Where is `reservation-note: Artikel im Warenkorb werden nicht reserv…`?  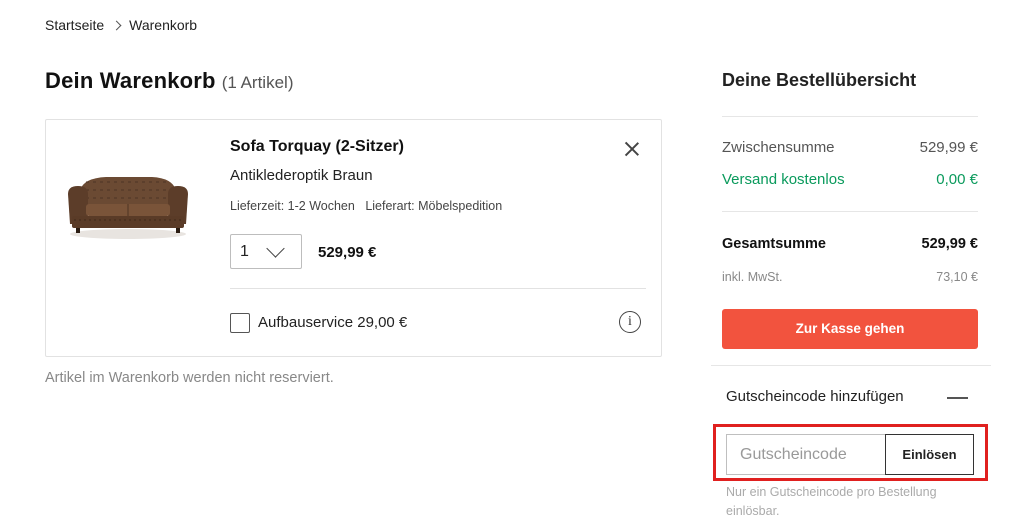 reservation-note: Artikel im Warenkorb werden nicht reserv… is located at coordinates (189, 378).